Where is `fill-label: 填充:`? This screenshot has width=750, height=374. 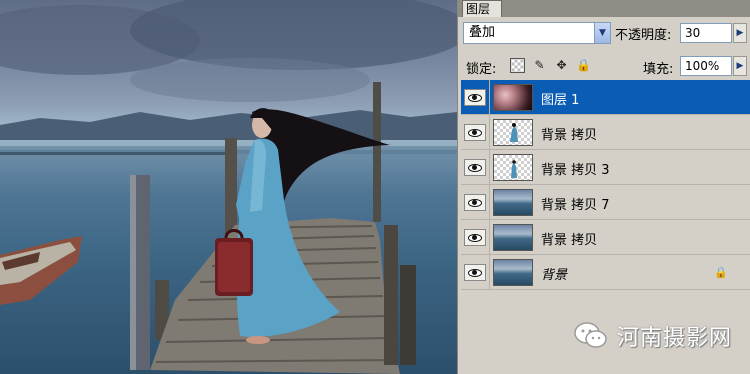 fill-label: 填充: is located at coordinates (658, 69).